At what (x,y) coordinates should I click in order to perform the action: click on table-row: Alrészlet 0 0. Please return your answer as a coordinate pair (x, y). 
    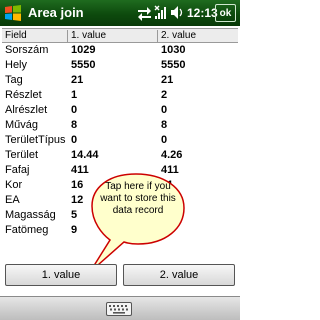
    Looking at the image, I should click on (120, 111).